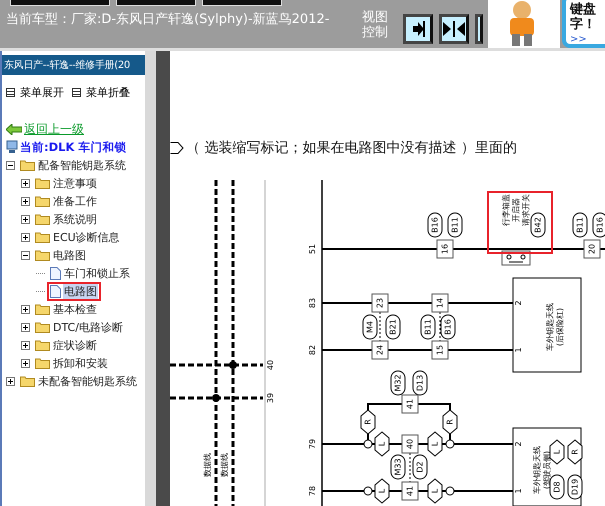 The image size is (605, 506). What do you see at coordinates (440, 350) in the screenshot?
I see `junction-box: 15` at bounding box center [440, 350].